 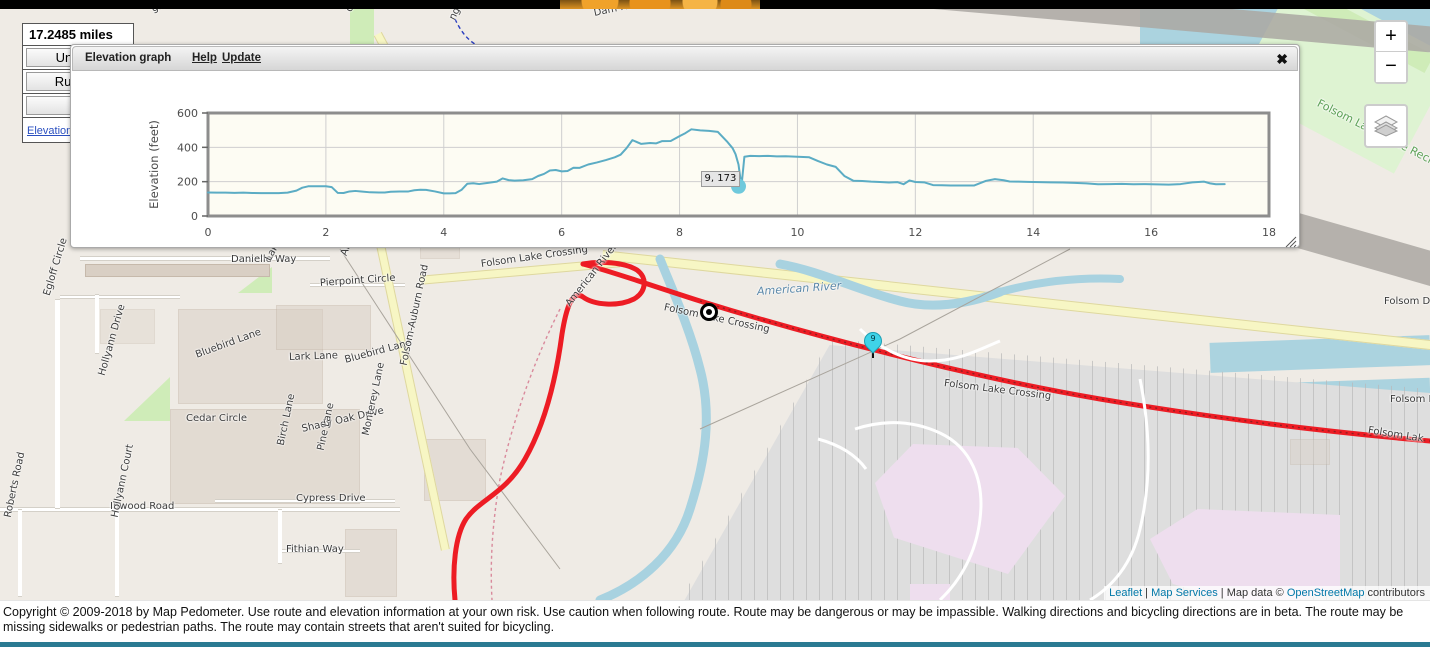 I want to click on ad-image, so click(x=660, y=4).